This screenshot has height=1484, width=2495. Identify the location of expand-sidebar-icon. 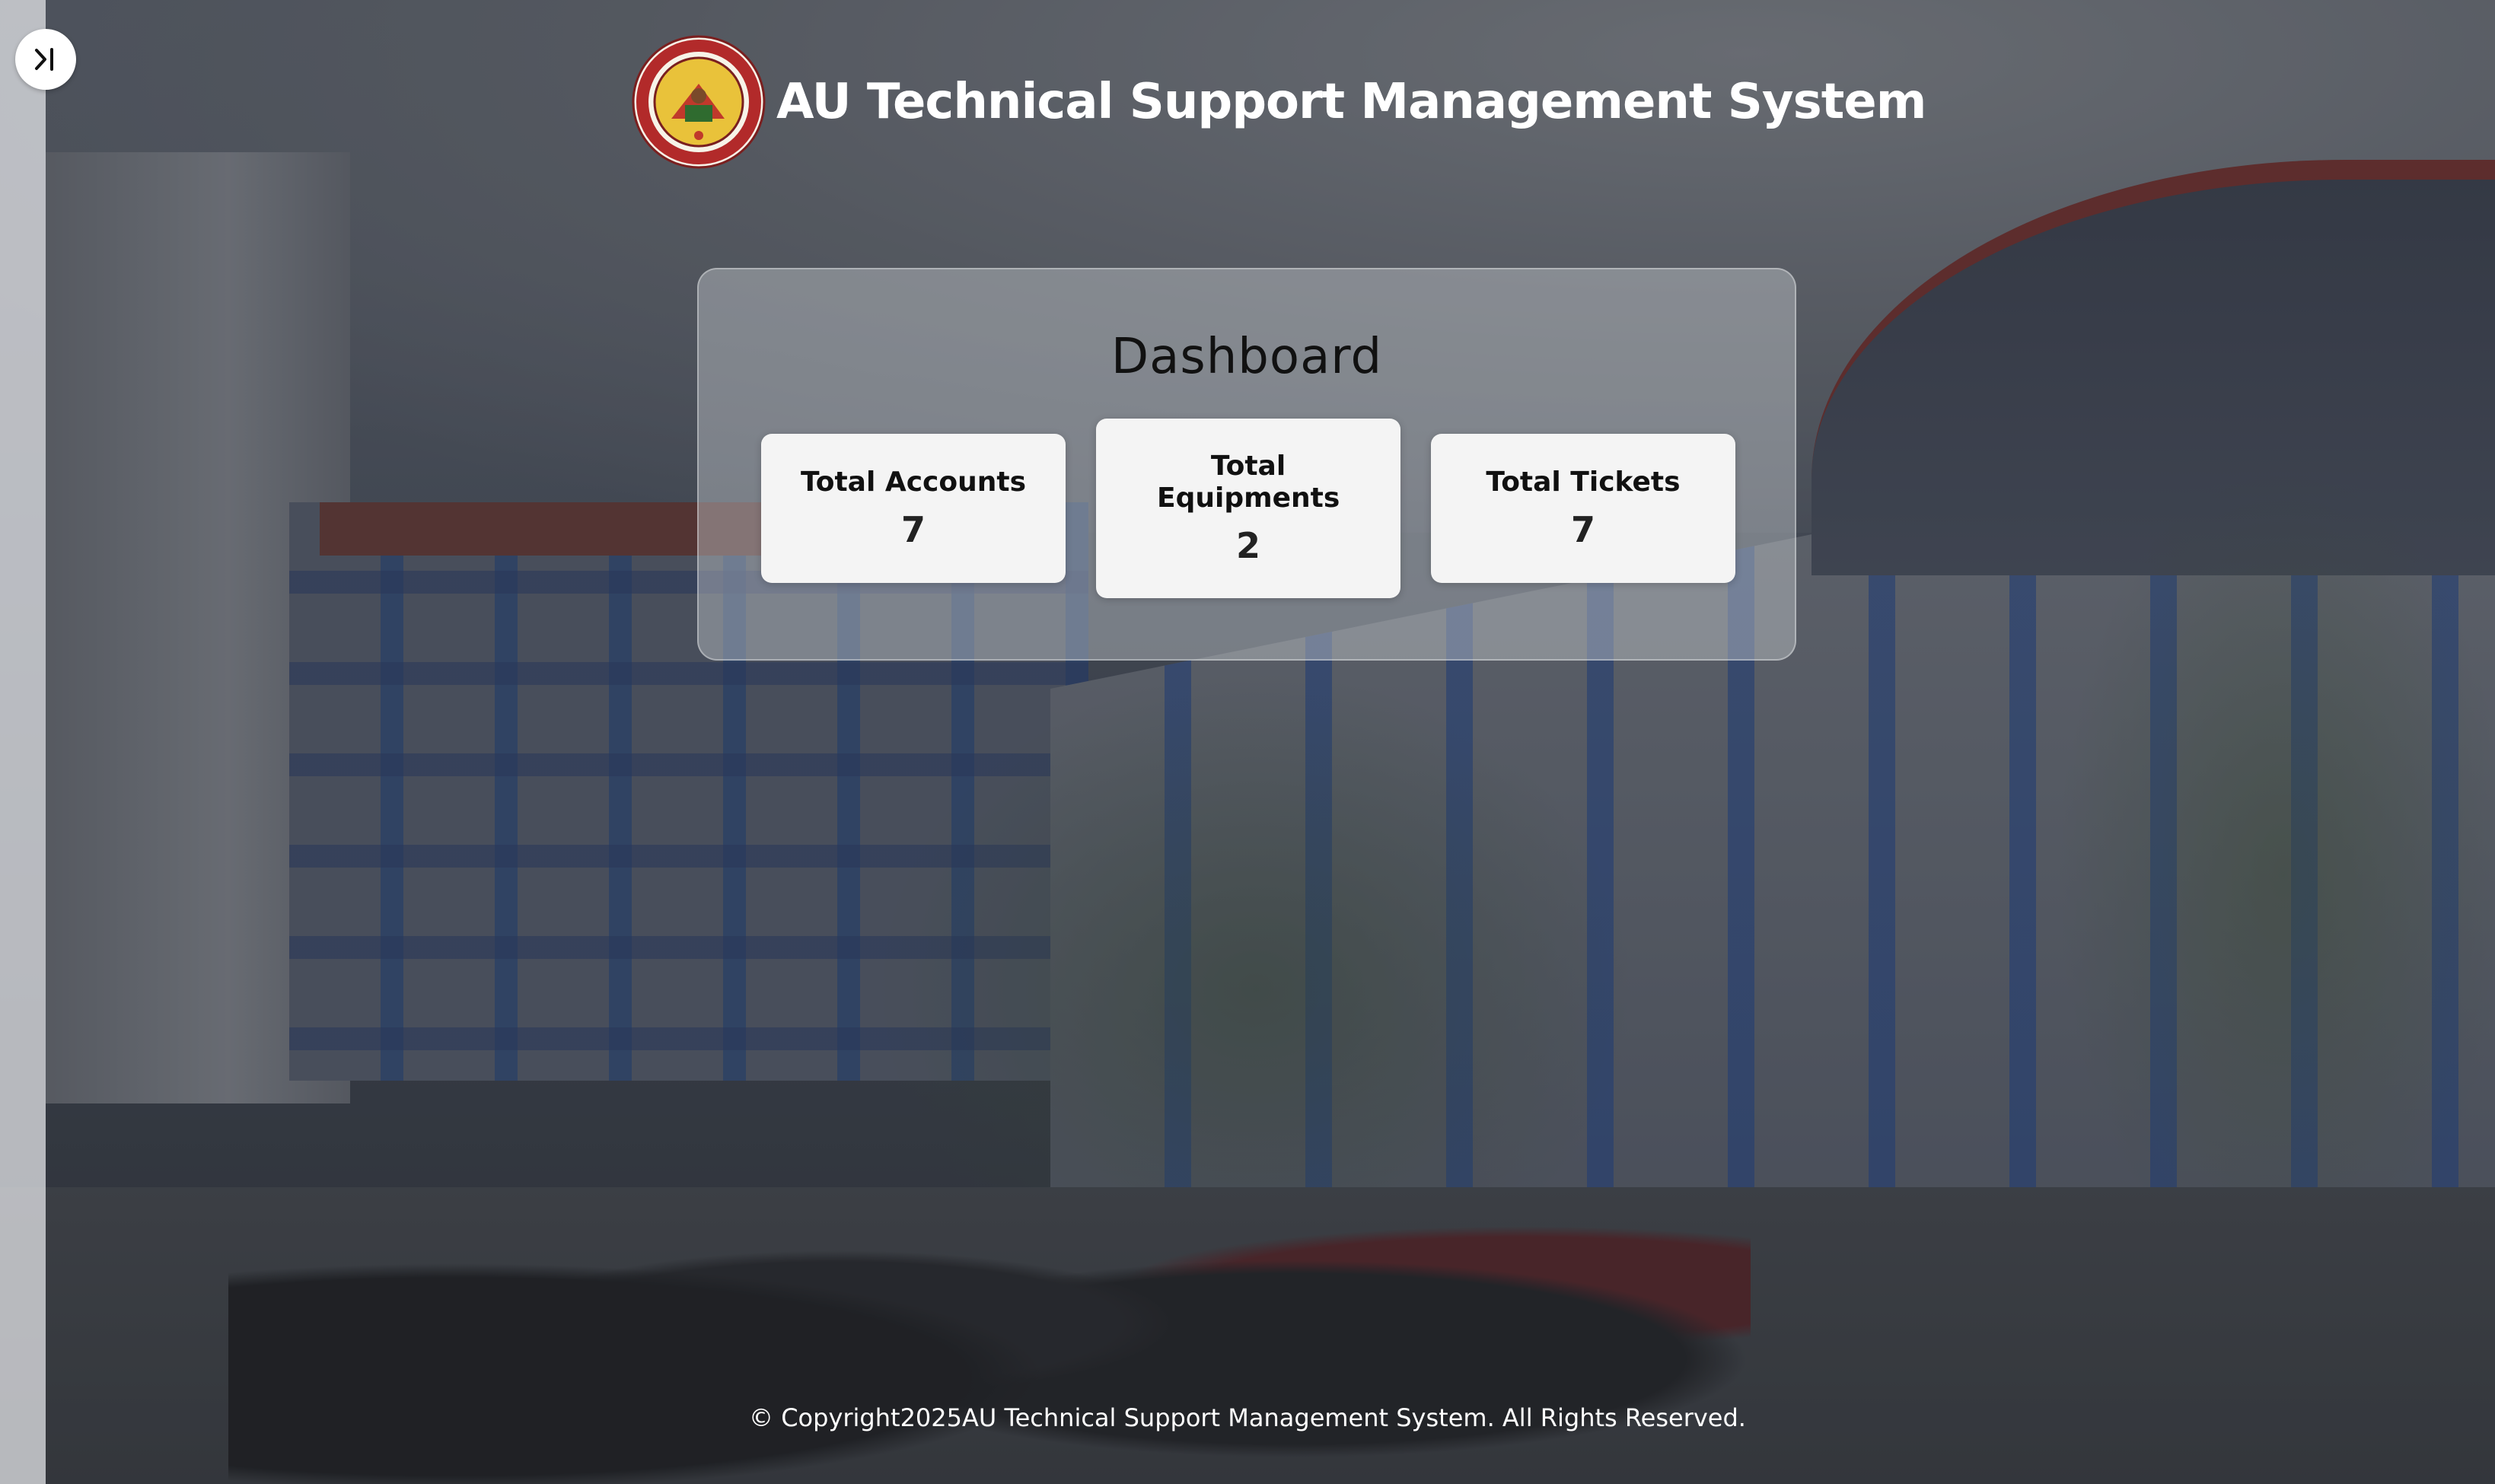
(44, 59).